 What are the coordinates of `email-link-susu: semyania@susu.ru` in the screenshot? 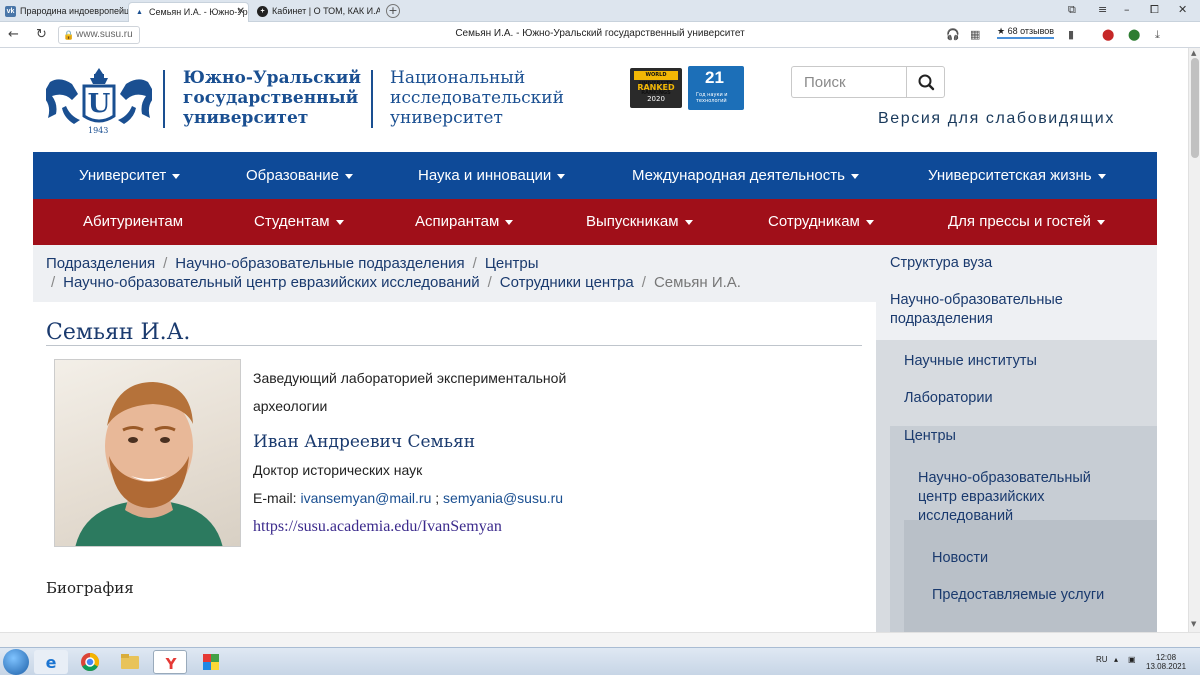 It's located at (503, 498).